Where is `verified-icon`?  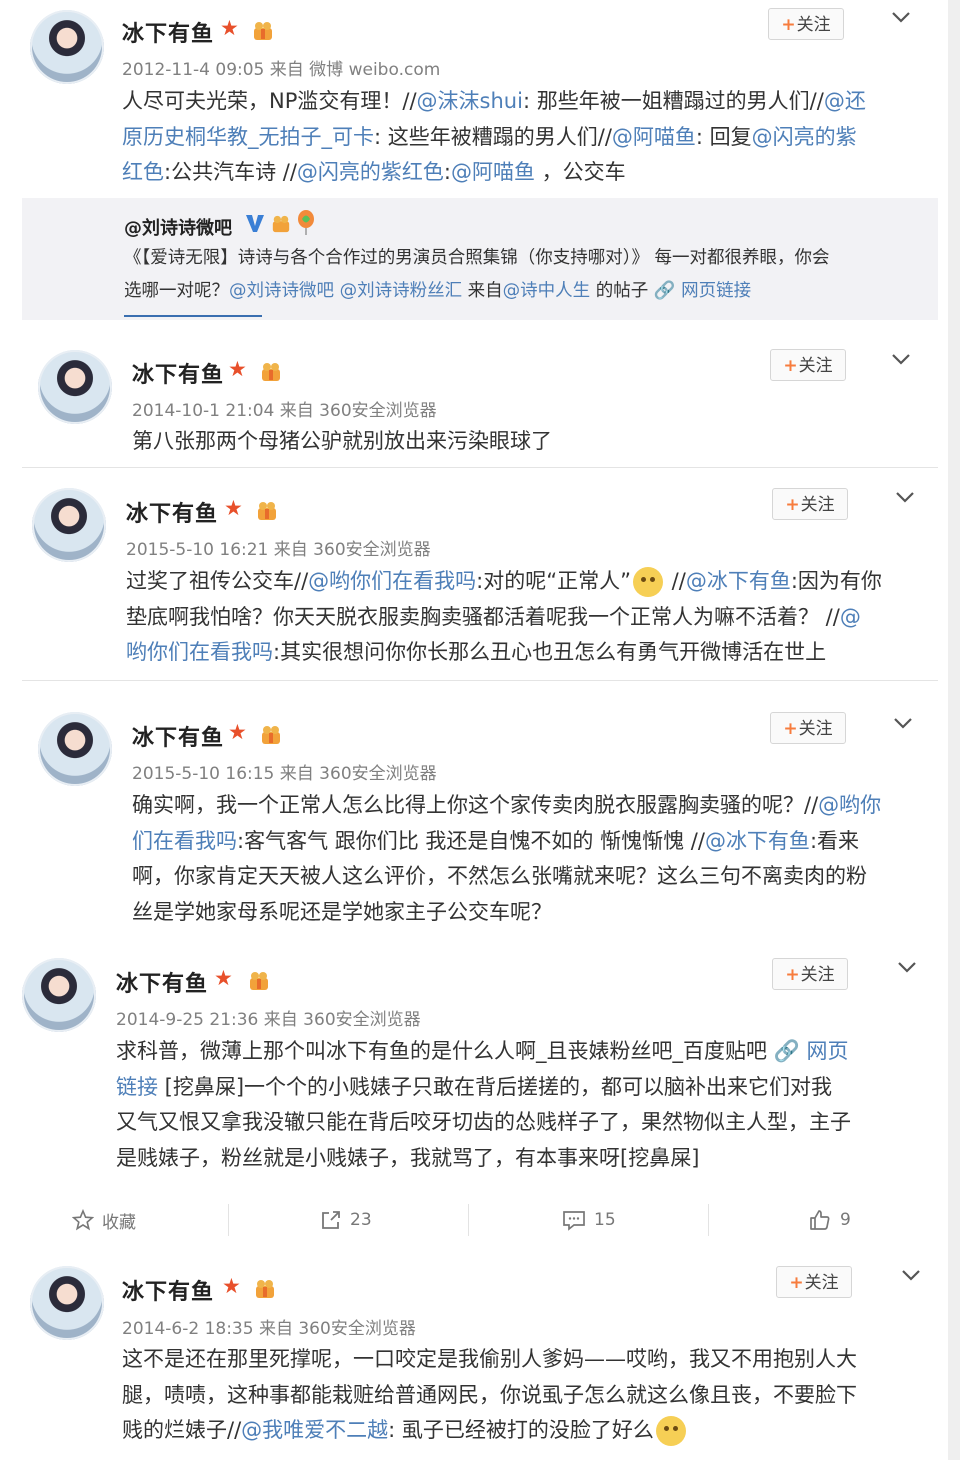
verified-icon is located at coordinates (255, 223).